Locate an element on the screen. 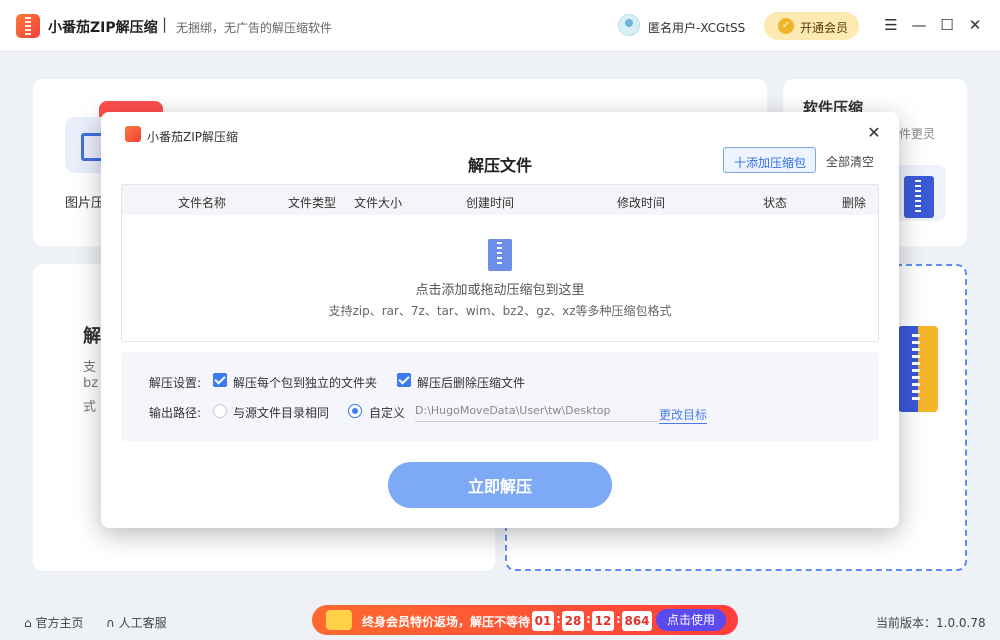 The height and width of the screenshot is (640, 1000). crown-icon: ✓ is located at coordinates (786, 26).